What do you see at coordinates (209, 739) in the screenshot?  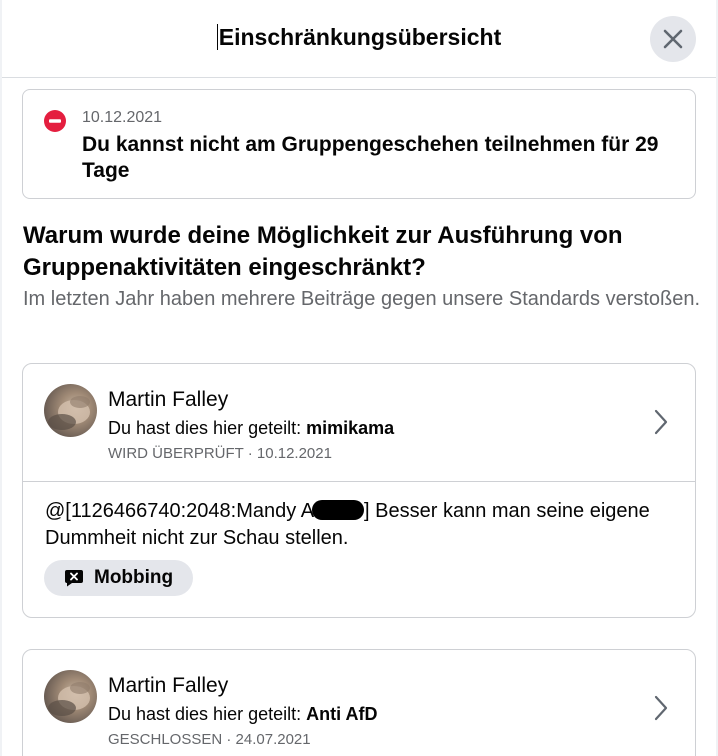 I see `review-status: GESCHLOSSEN · 24.07.2021` at bounding box center [209, 739].